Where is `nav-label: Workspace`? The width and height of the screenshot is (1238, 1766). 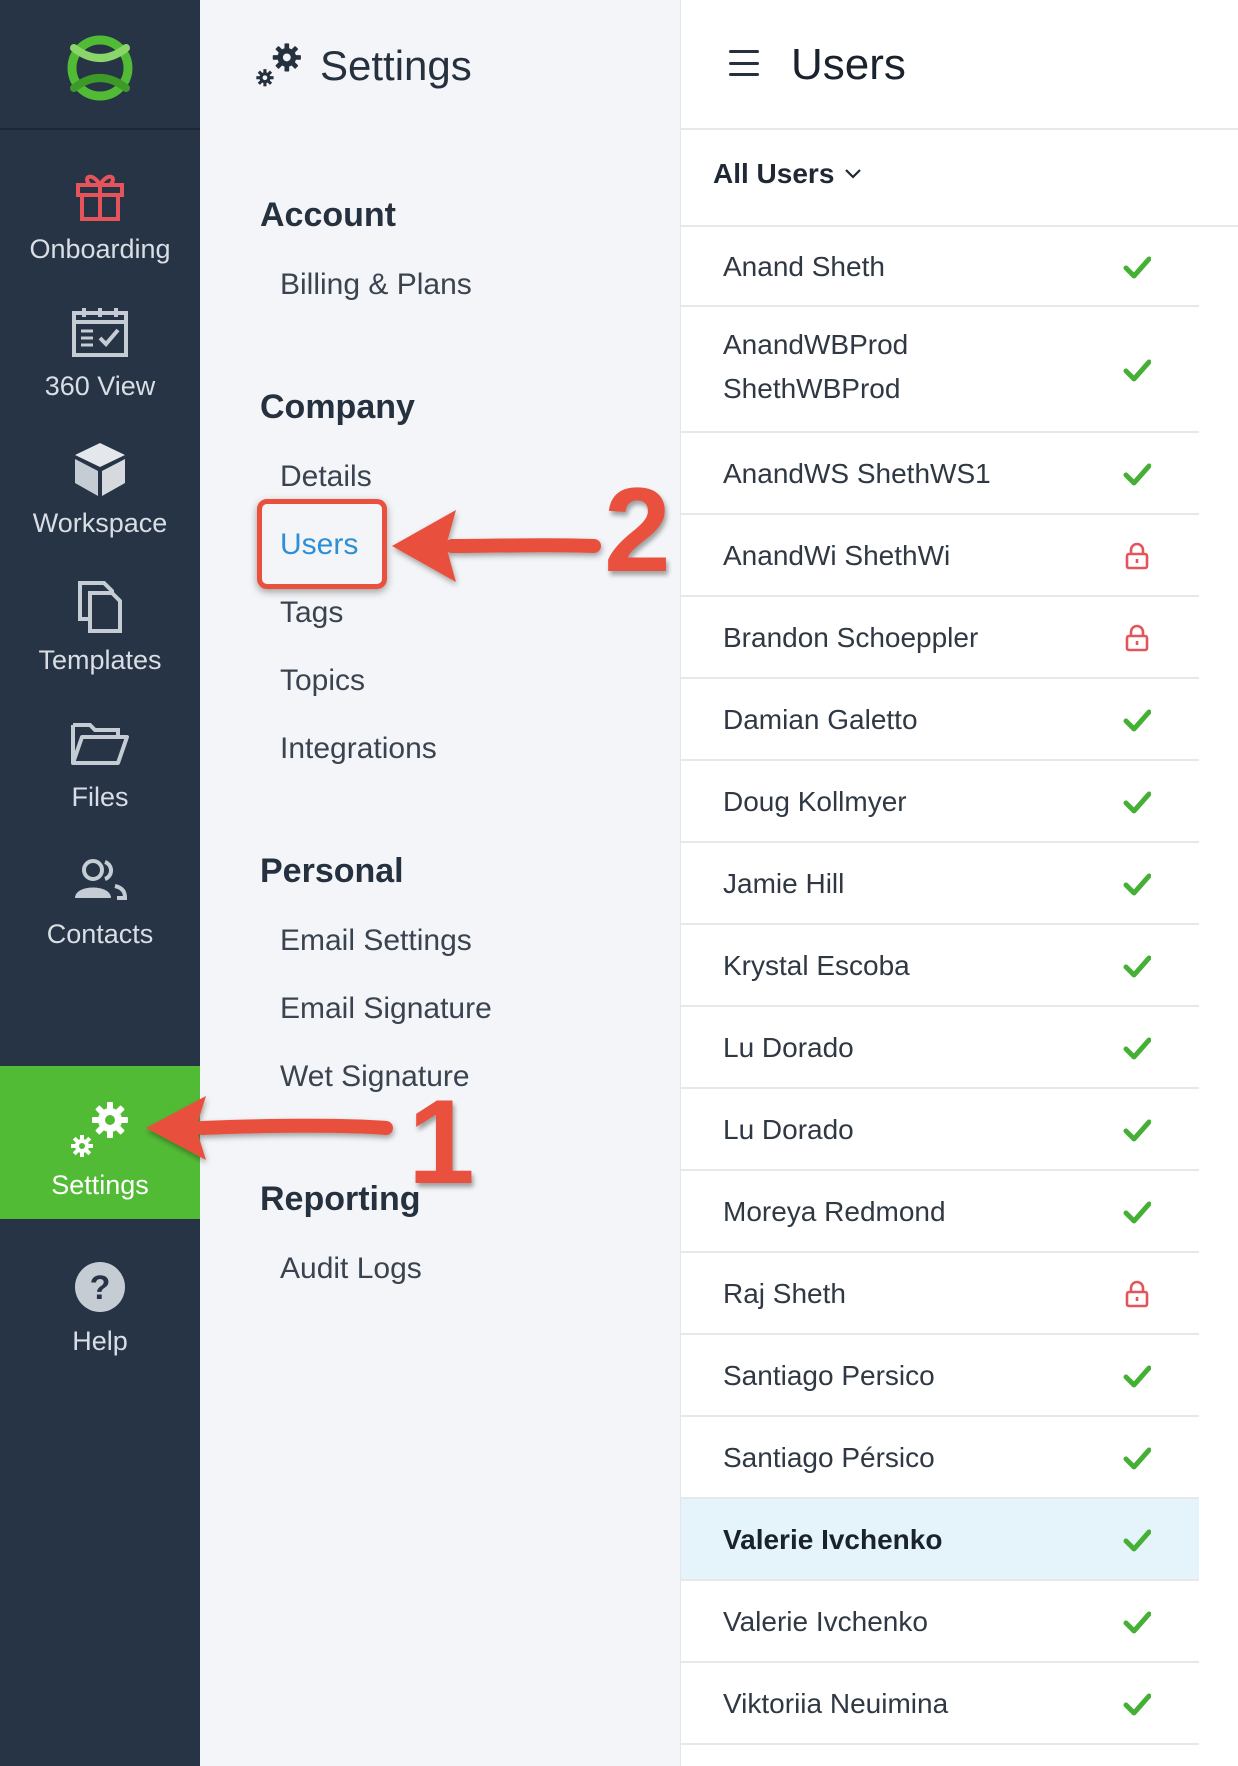 nav-label: Workspace is located at coordinates (100, 523).